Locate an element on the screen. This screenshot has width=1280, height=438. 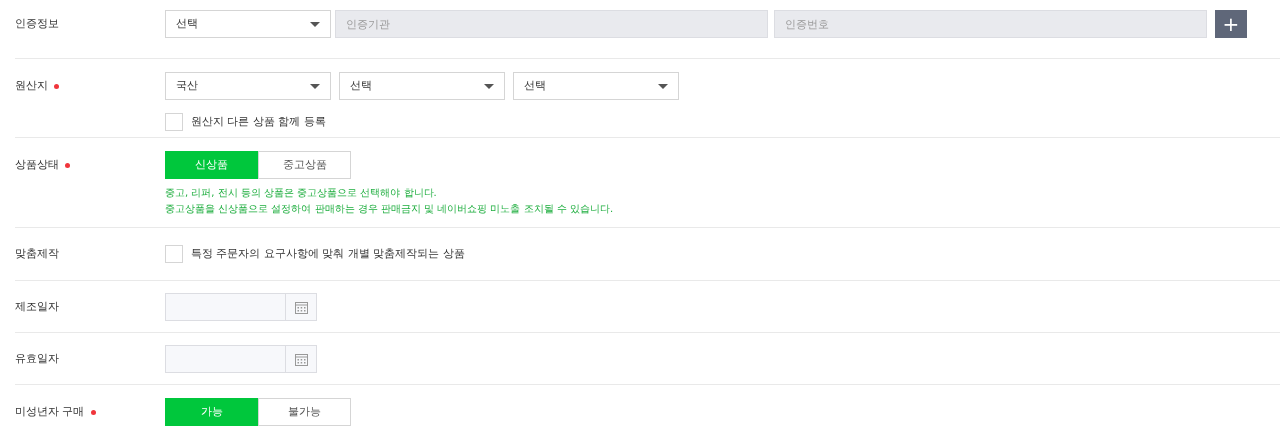
checkbox-label: 원산지 다른 상품 함께 등록 is located at coordinates (258, 121).